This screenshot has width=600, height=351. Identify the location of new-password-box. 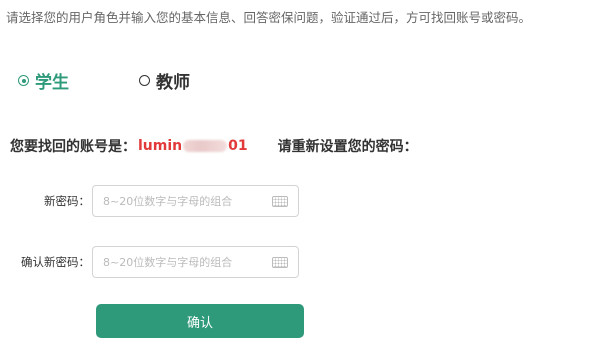
(195, 201).